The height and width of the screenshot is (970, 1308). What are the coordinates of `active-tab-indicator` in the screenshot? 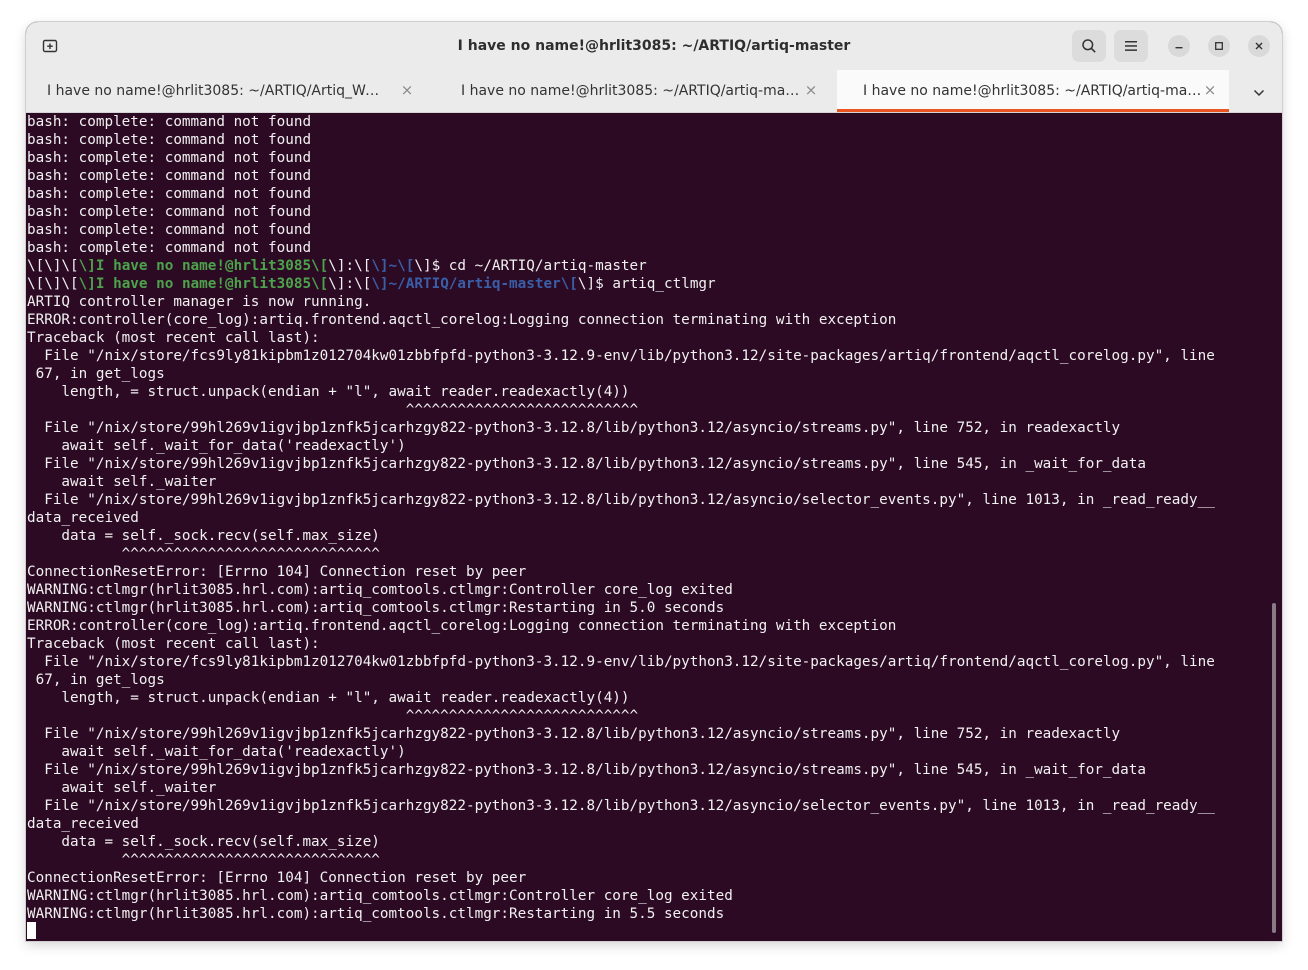 It's located at (1033, 110).